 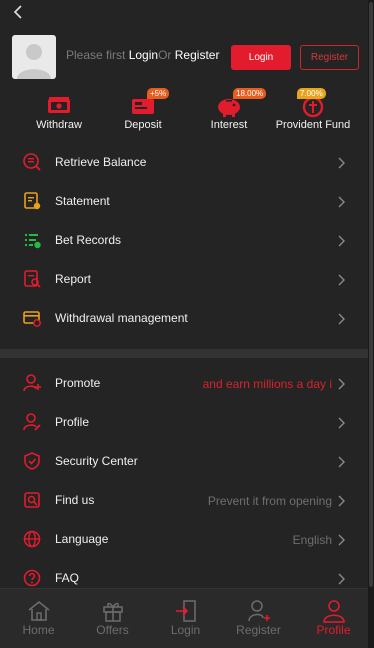 I want to click on login-button: Login, so click(x=261, y=57).